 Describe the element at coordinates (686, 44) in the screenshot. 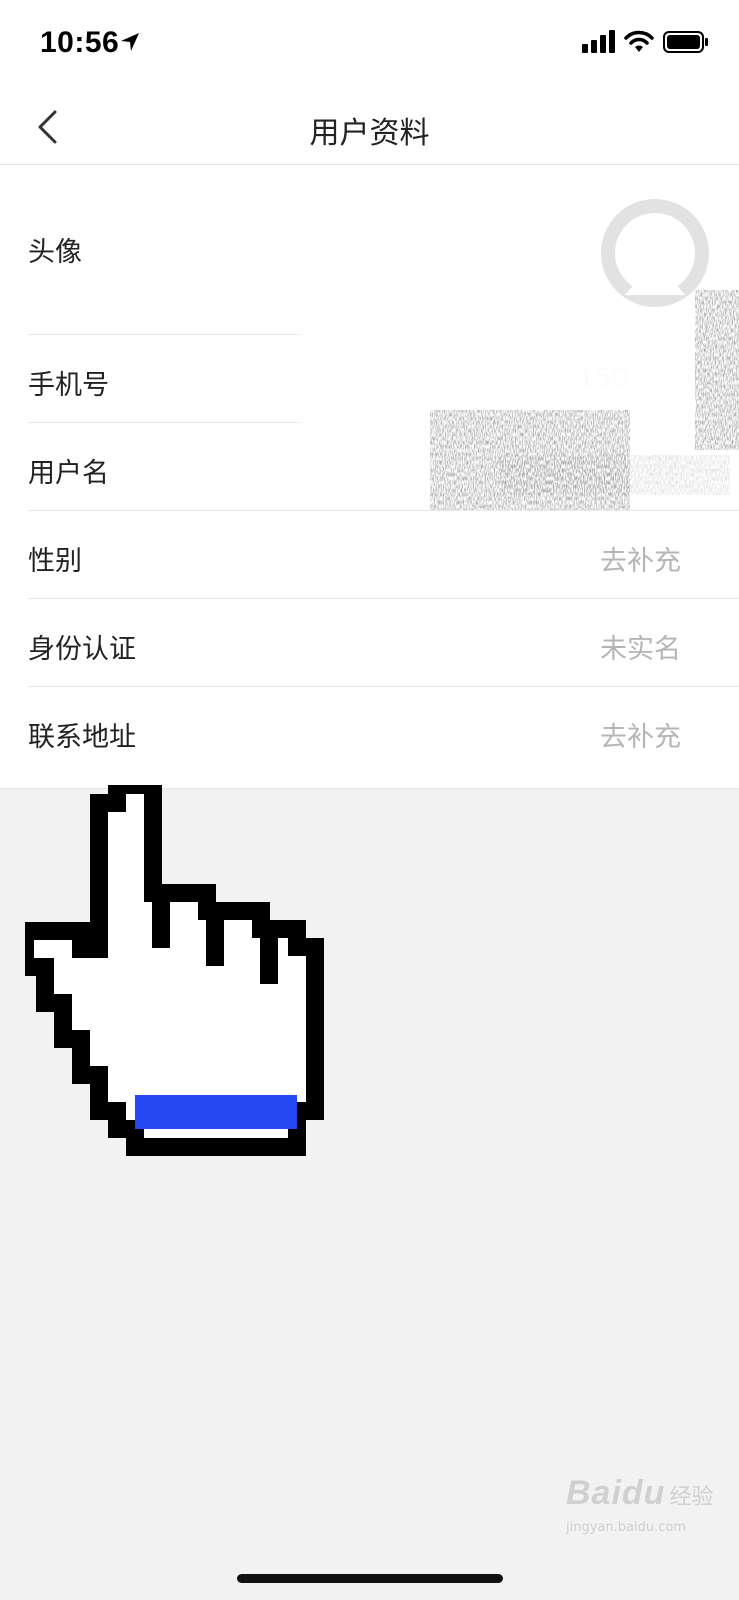

I see `battery-icon` at that location.